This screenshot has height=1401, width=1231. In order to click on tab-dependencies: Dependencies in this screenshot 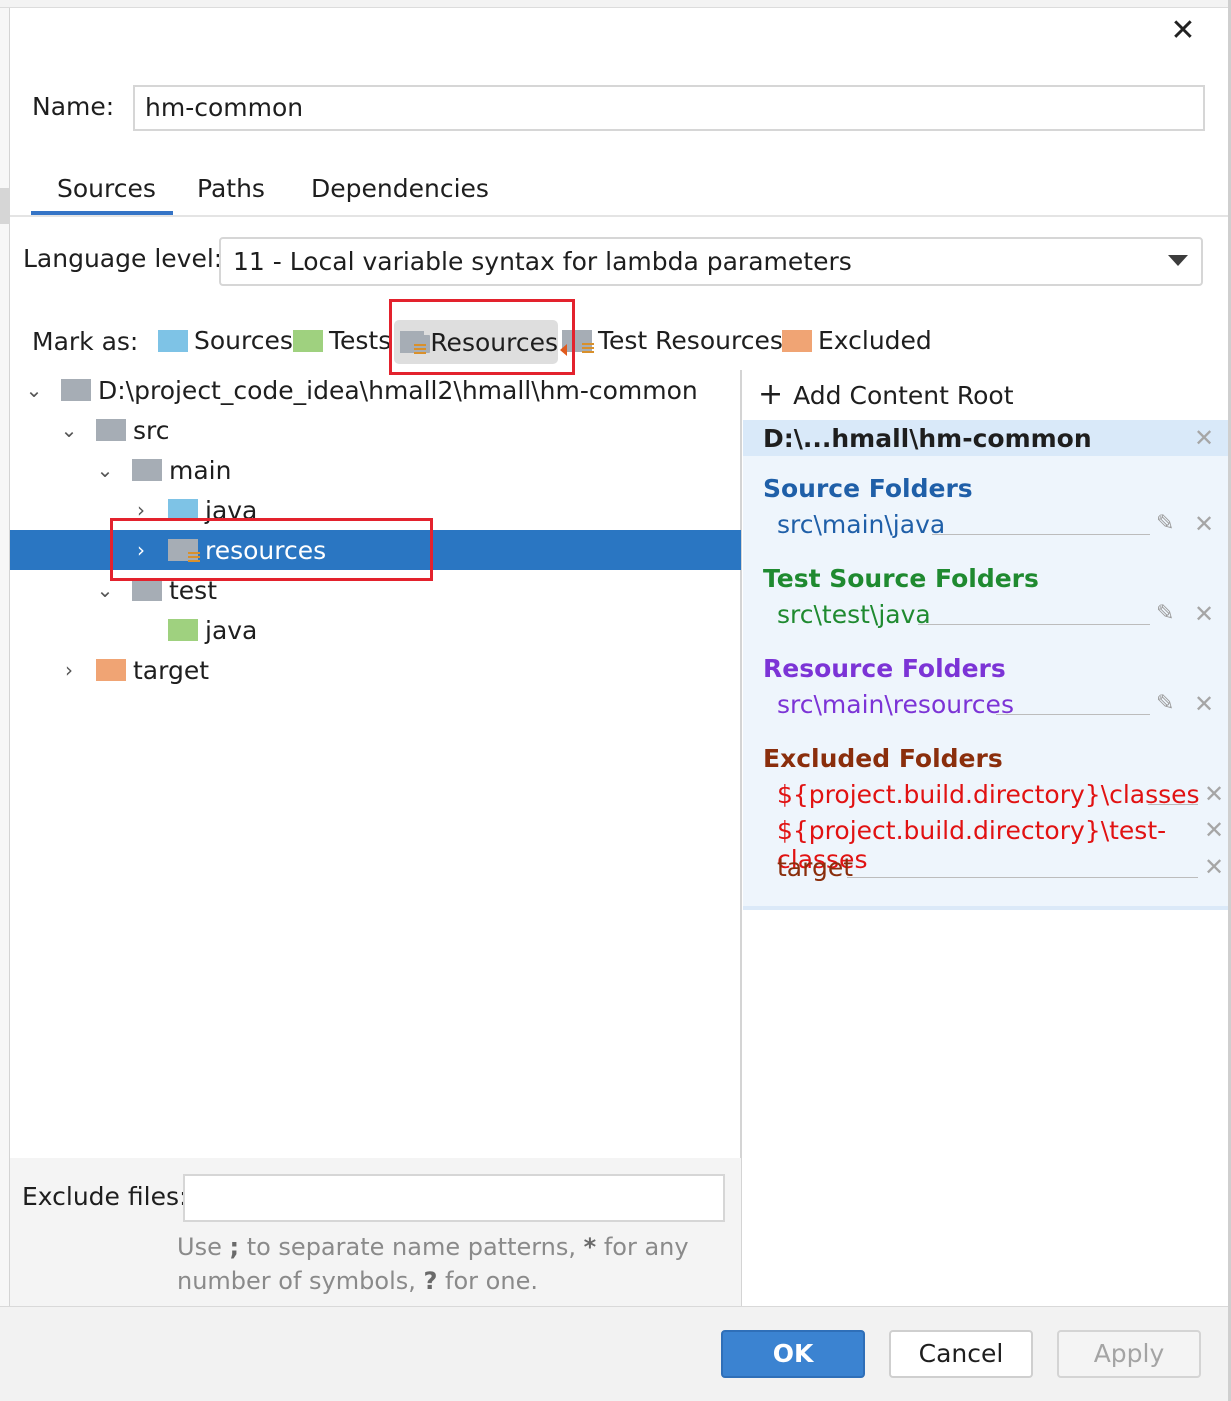, I will do `click(400, 188)`.